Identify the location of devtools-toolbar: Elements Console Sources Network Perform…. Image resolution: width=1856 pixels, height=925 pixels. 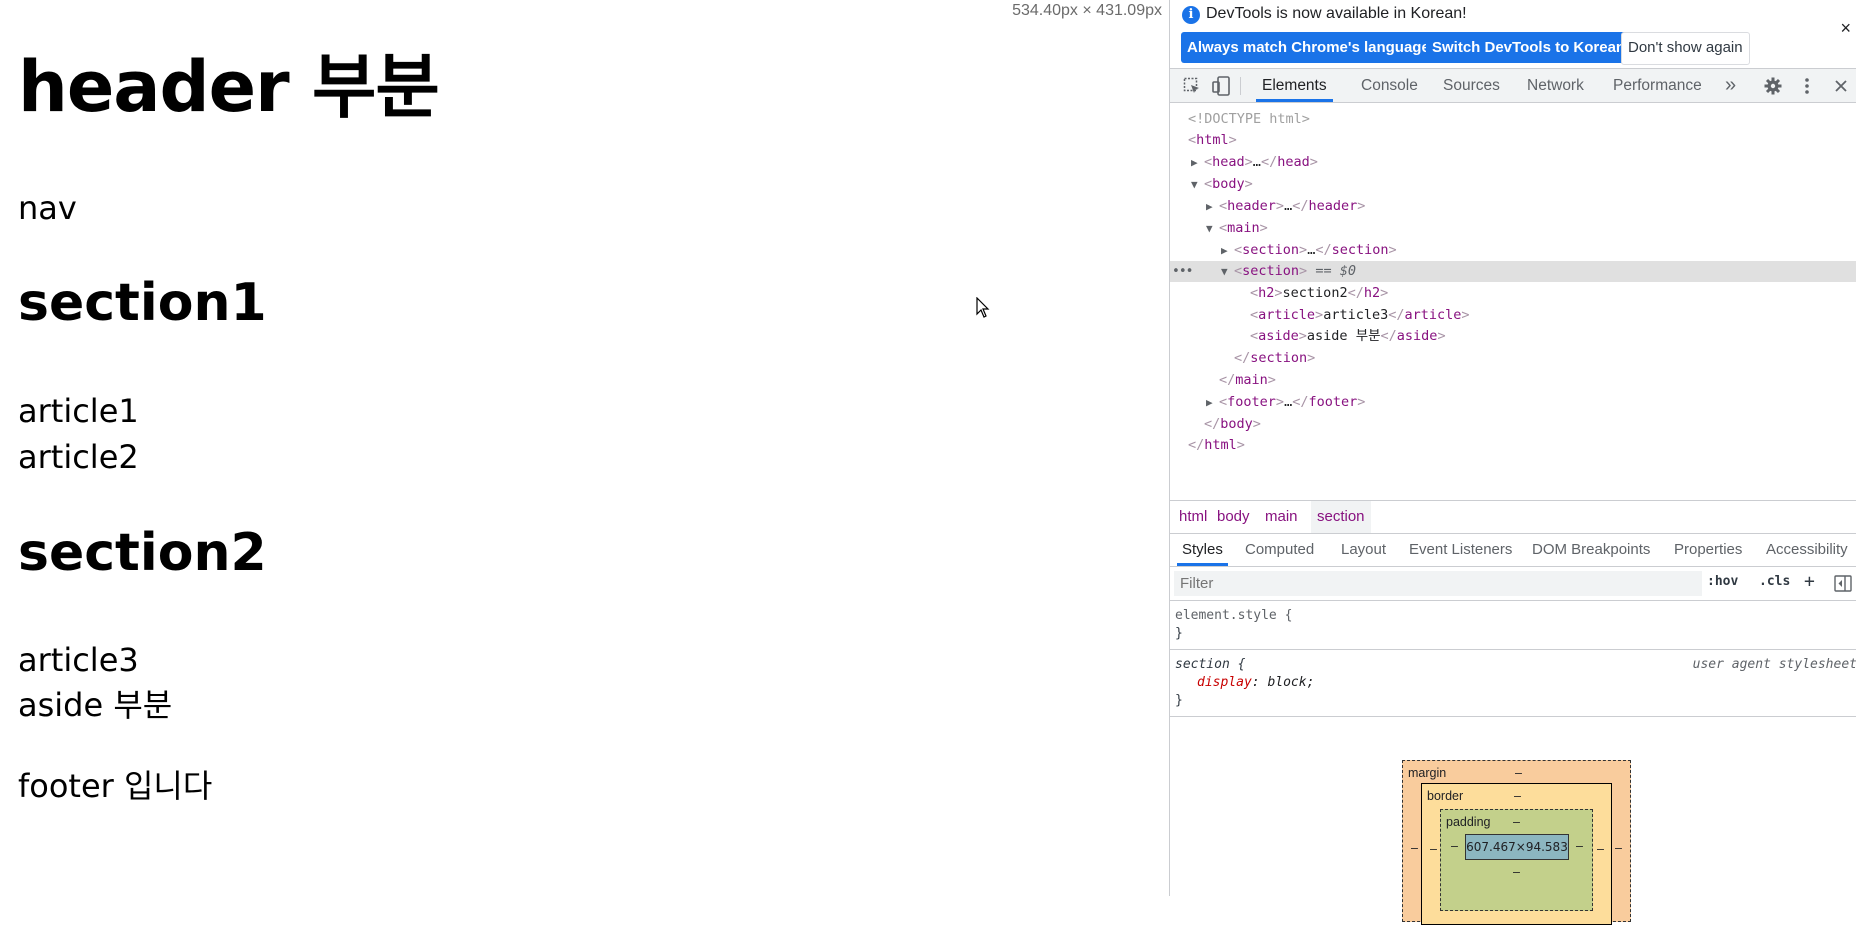
(1513, 86).